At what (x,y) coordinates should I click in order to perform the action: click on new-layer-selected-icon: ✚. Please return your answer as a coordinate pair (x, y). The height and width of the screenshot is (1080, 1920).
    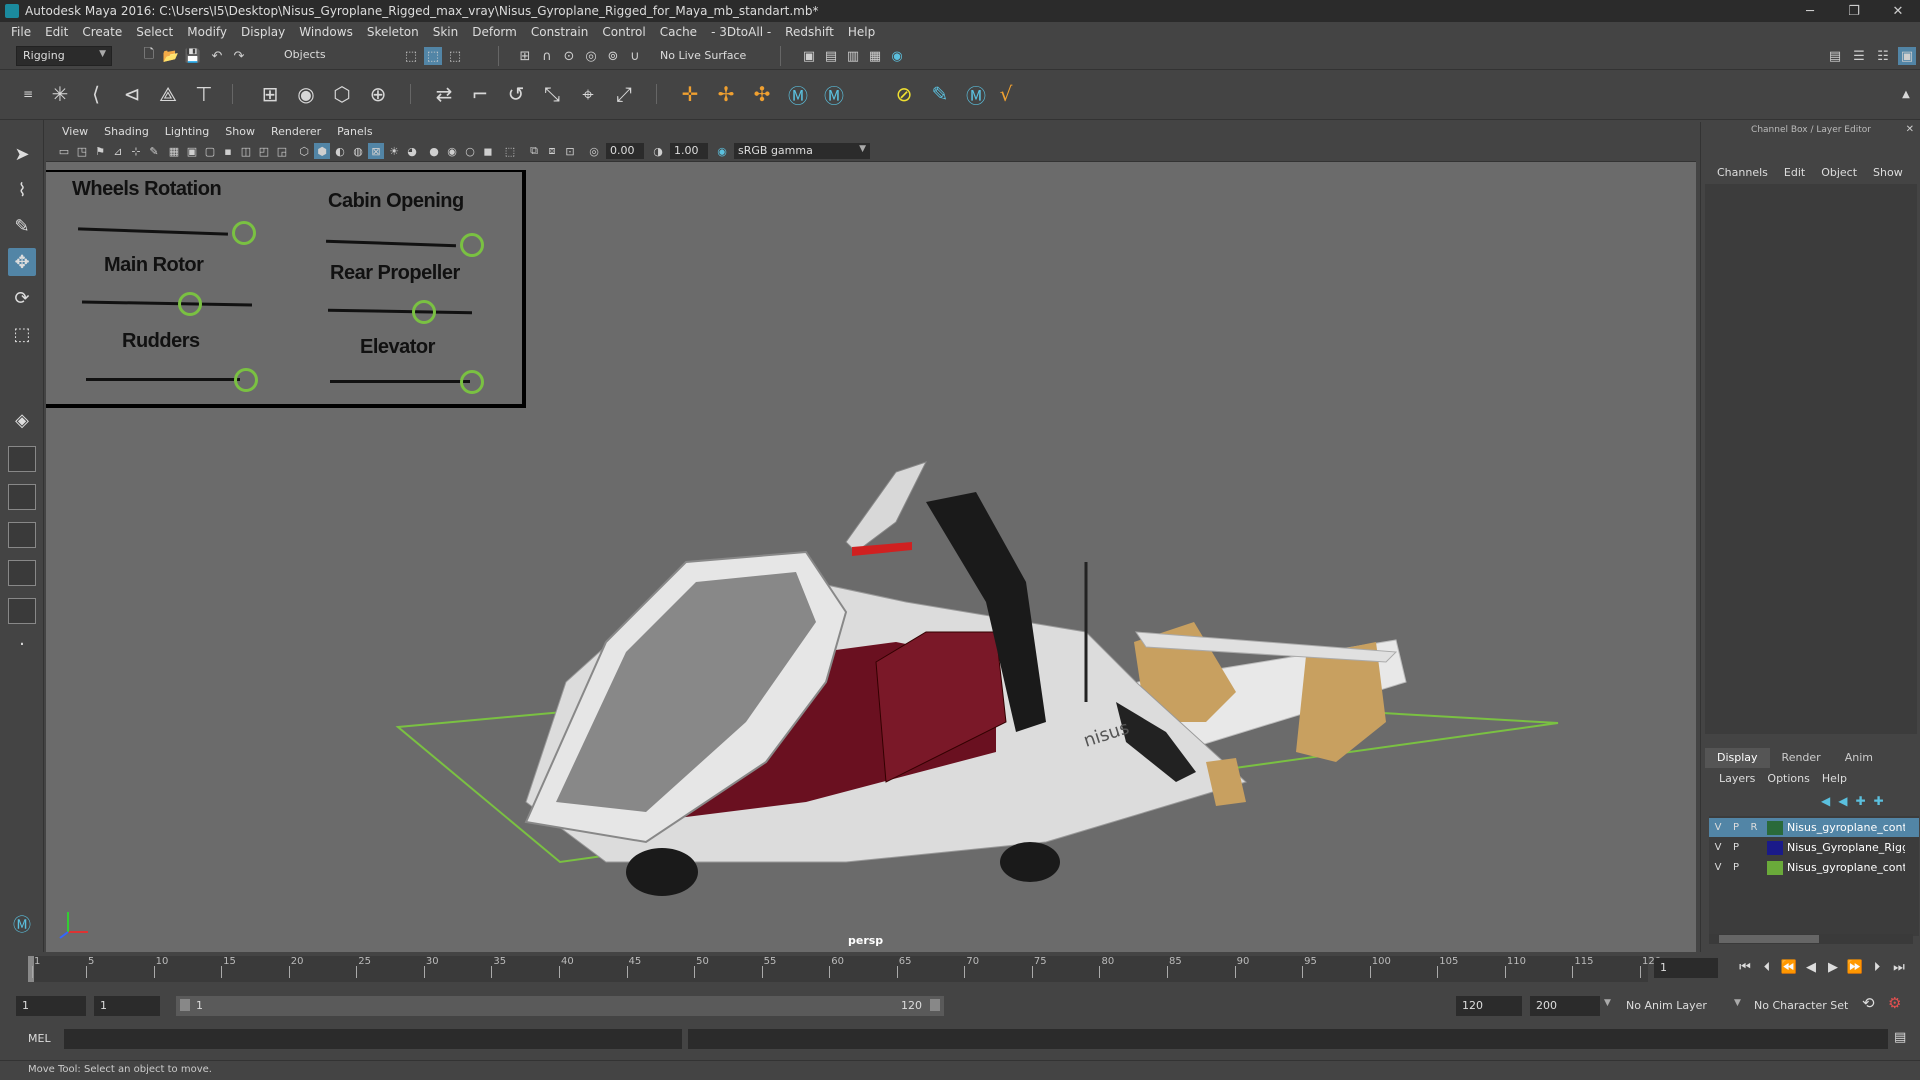
    Looking at the image, I should click on (1879, 801).